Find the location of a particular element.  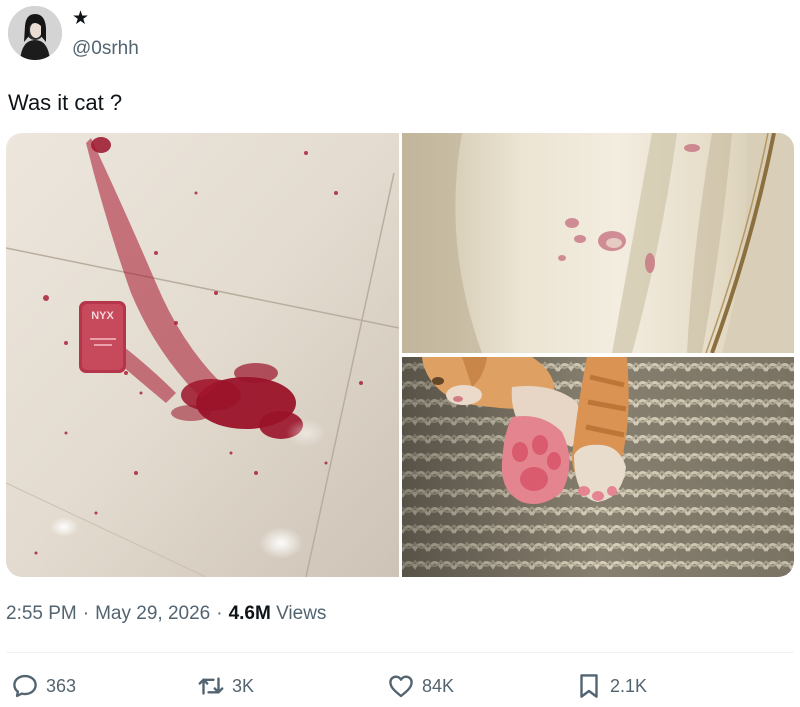

divider is located at coordinates (400, 652).